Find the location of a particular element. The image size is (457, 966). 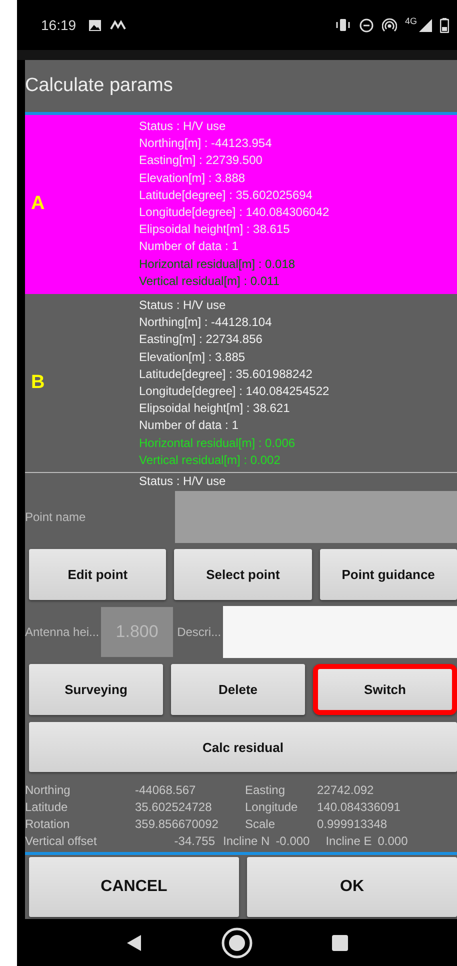

network-type: 4G is located at coordinates (410, 21).